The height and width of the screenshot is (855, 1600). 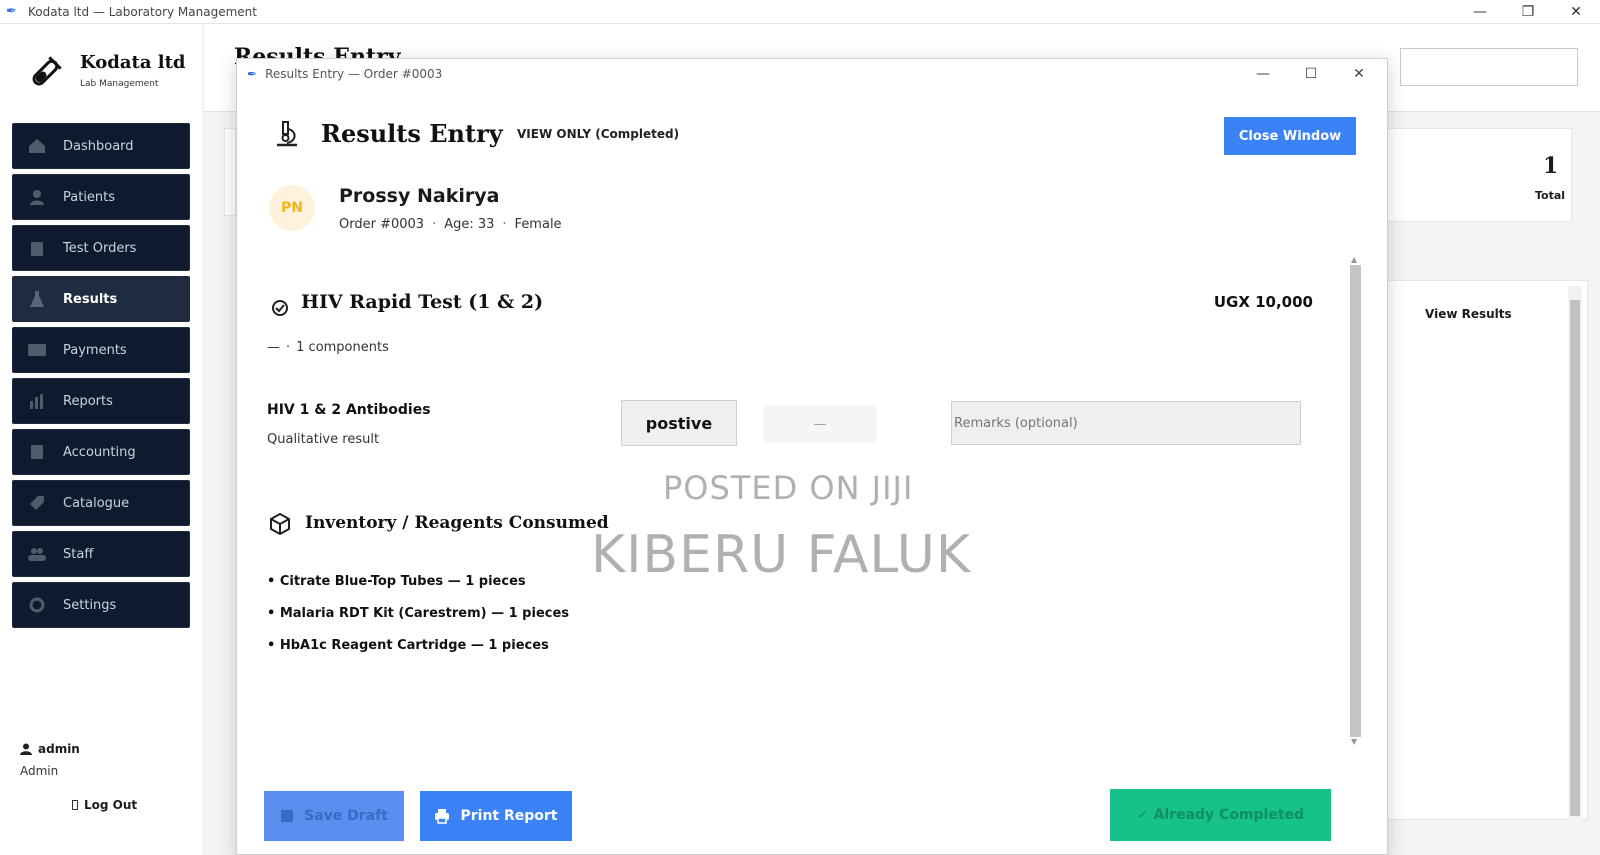 What do you see at coordinates (39, 771) in the screenshot?
I see `user-role: Admin` at bounding box center [39, 771].